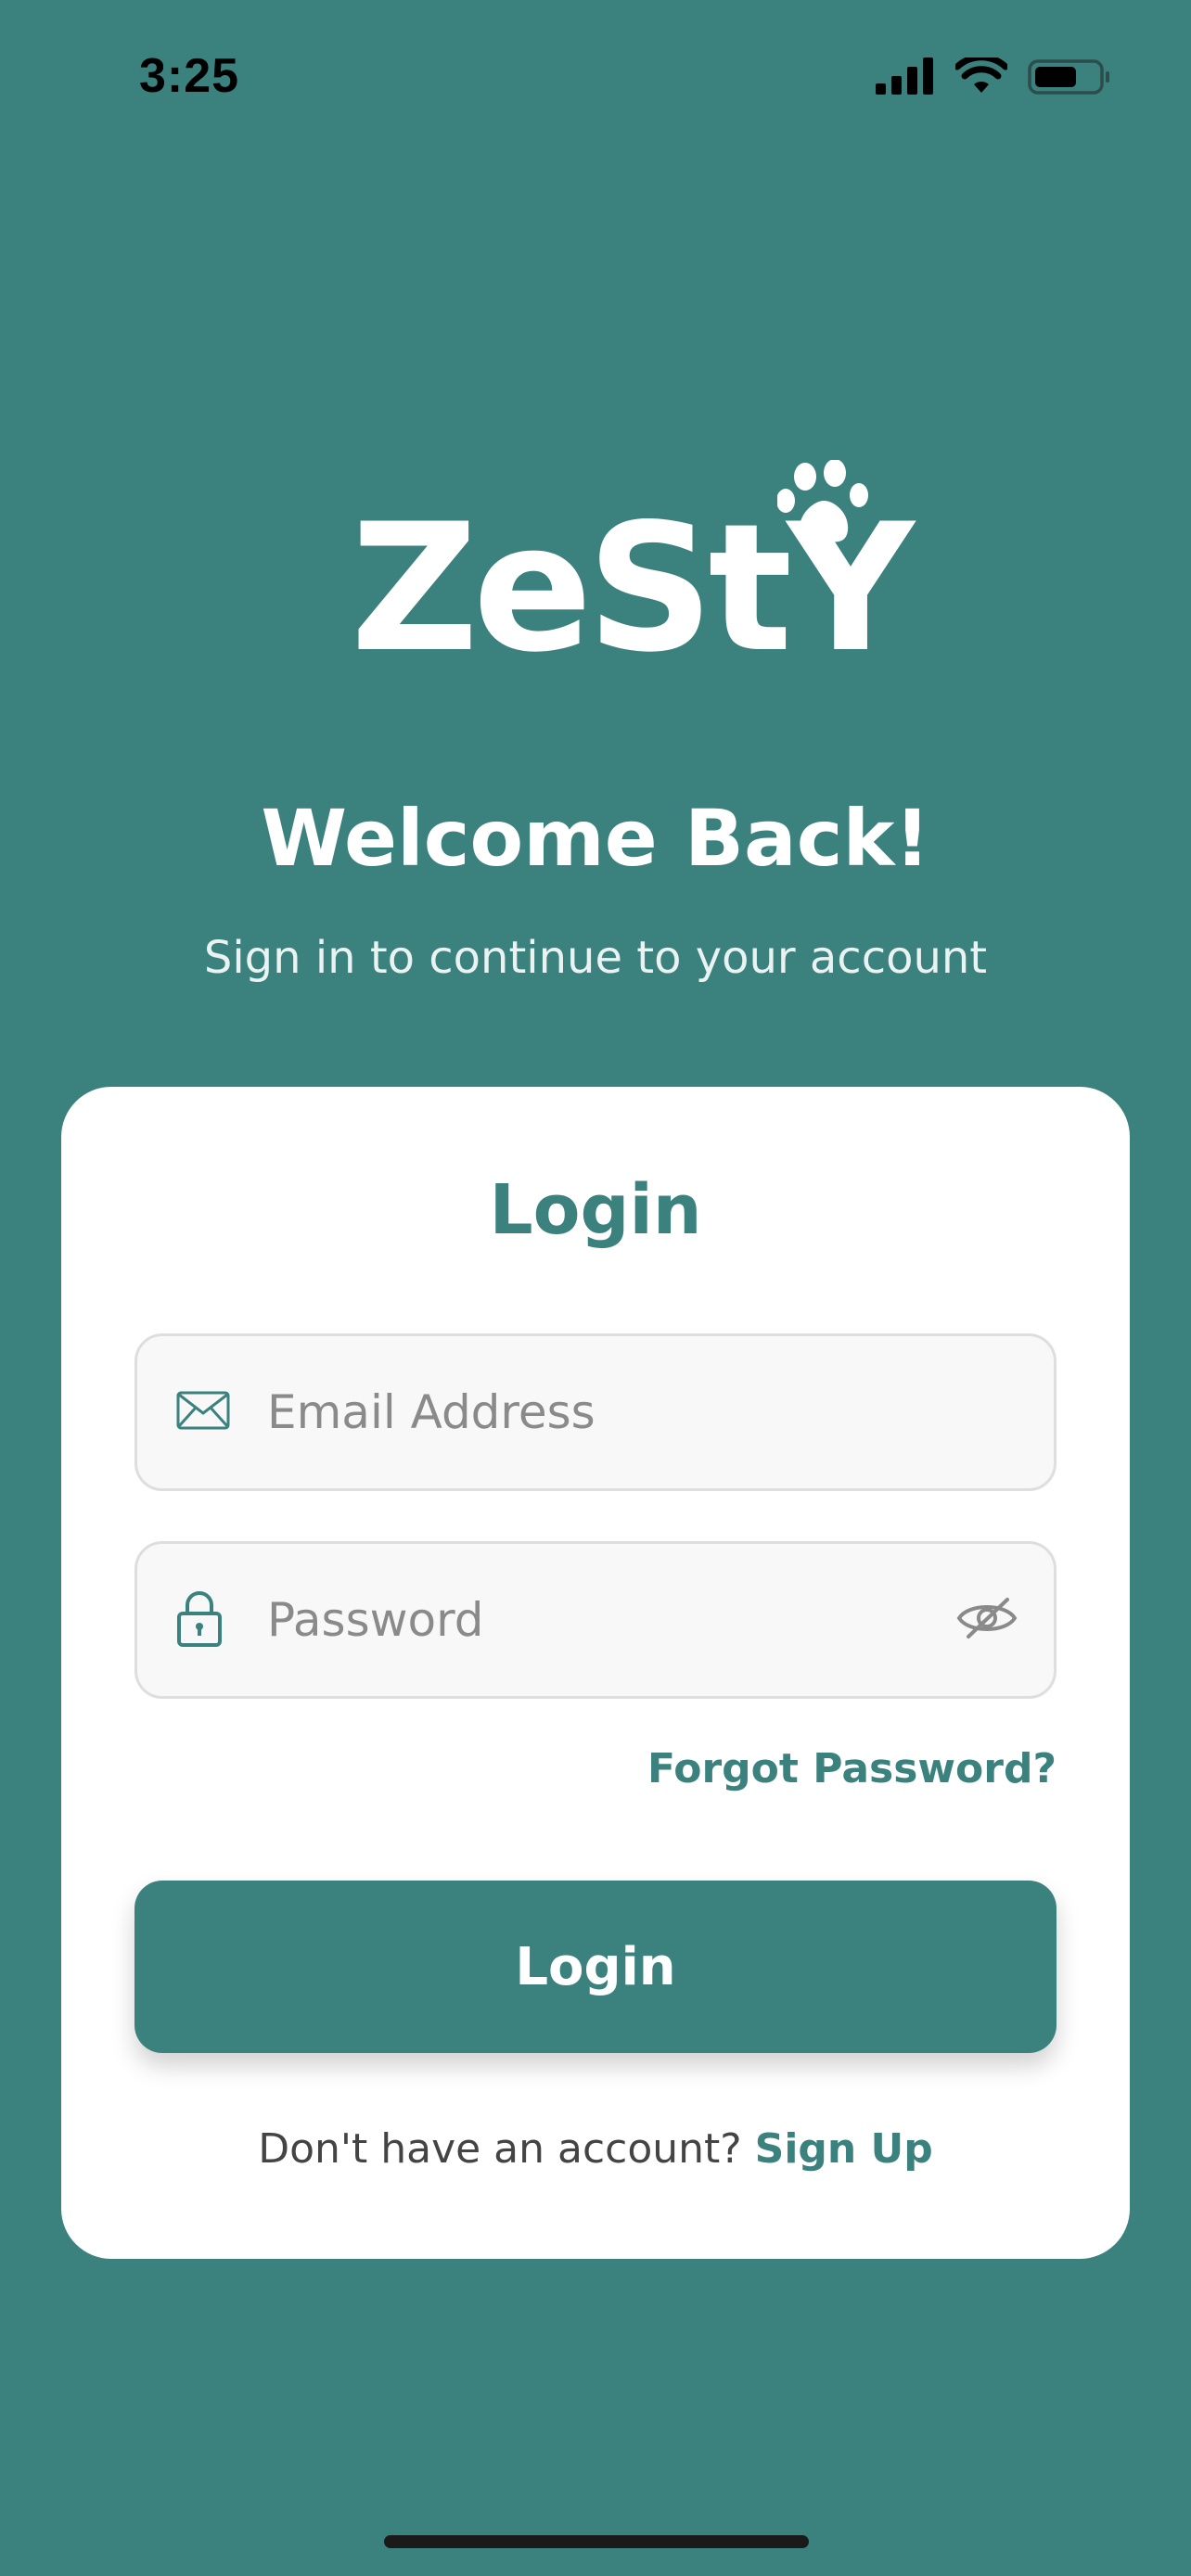  What do you see at coordinates (597, 2541) in the screenshot?
I see `home-indicator` at bounding box center [597, 2541].